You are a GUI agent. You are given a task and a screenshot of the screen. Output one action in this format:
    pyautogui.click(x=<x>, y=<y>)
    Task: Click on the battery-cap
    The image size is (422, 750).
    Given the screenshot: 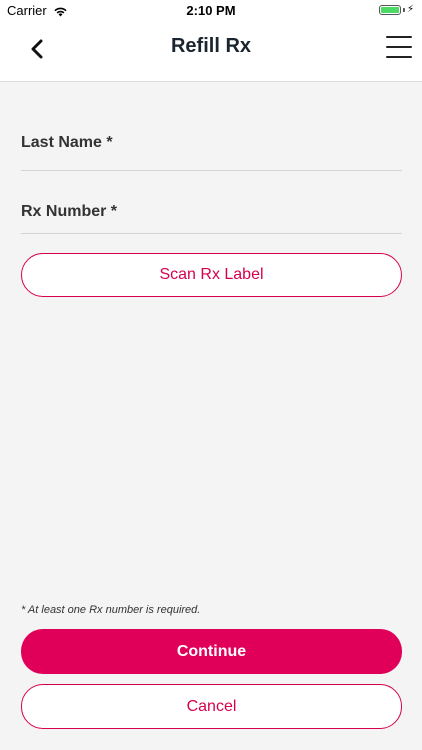 What is the action you would take?
    pyautogui.click(x=403, y=10)
    